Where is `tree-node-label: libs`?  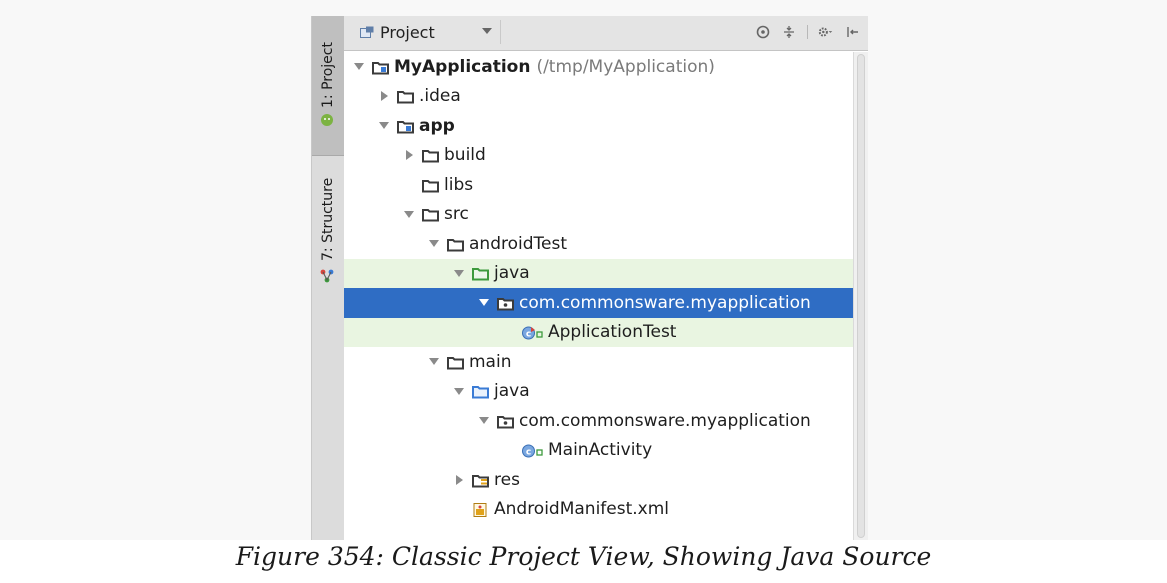 tree-node-label: libs is located at coordinates (459, 184).